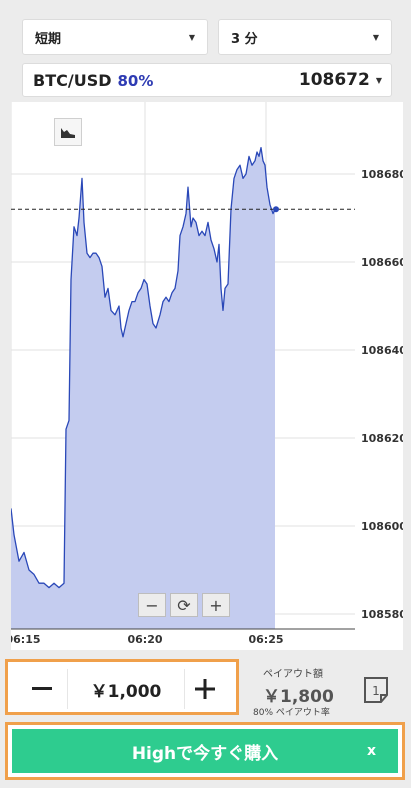  I want to click on y-tick-label: 108620, so click(382, 438).